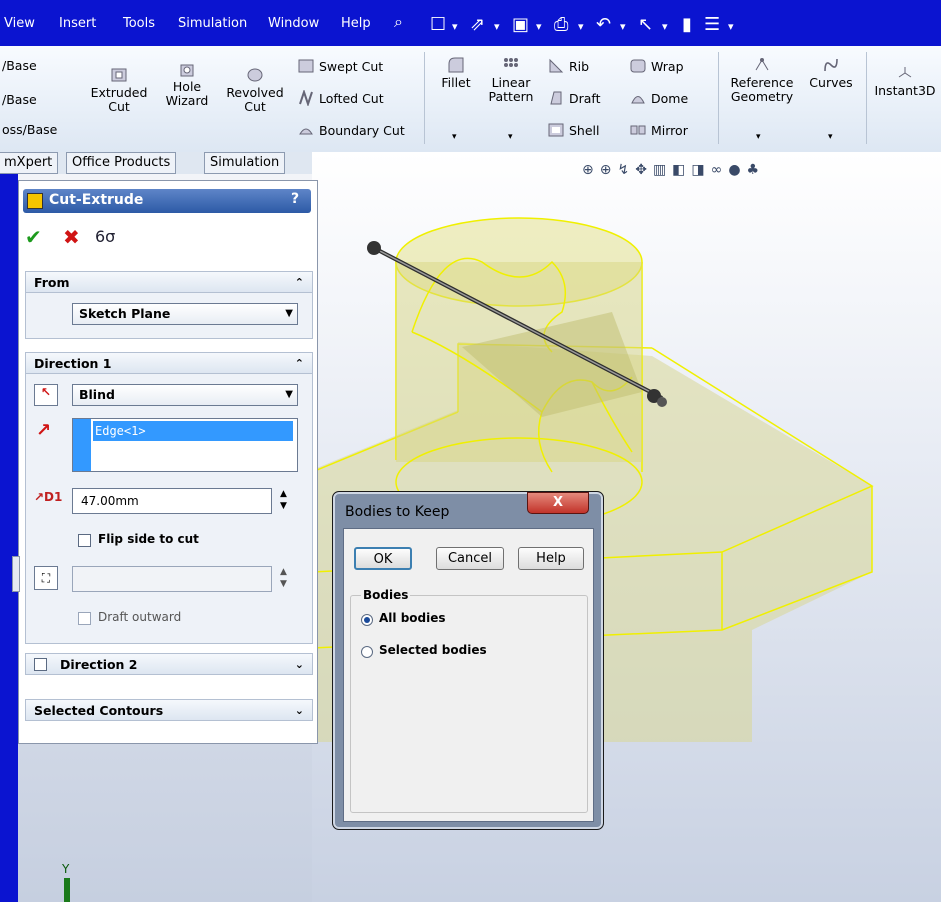 Image resolution: width=941 pixels, height=902 pixels. I want to click on menu-simulation: Simulation, so click(212, 23).